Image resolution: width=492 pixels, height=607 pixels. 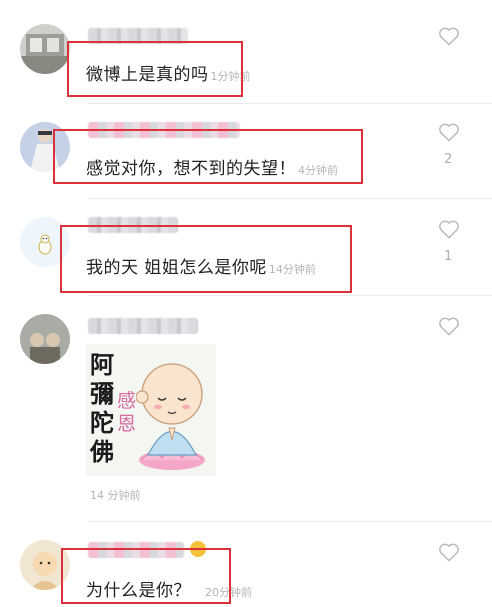 I want to click on sticker-image: 阿彌陀佛 感恩, so click(x=151, y=410).